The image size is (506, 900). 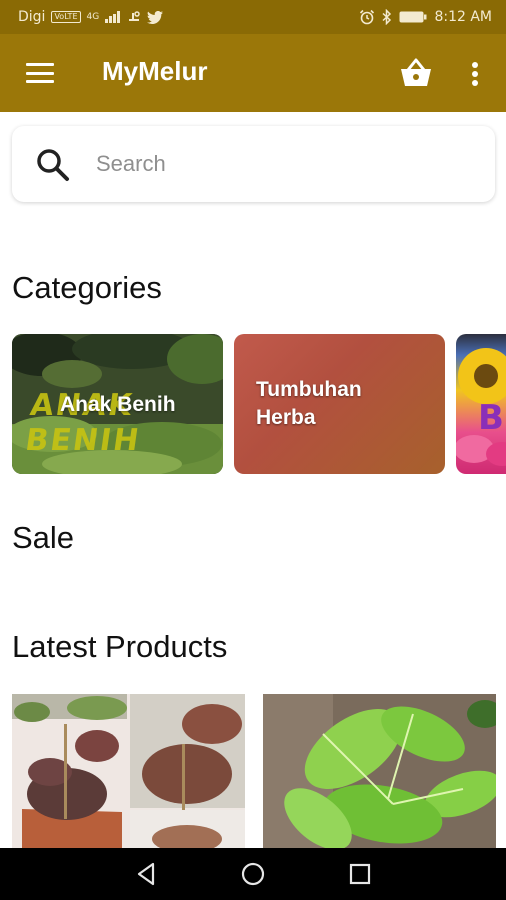 I want to click on alarm-icon, so click(x=367, y=17).